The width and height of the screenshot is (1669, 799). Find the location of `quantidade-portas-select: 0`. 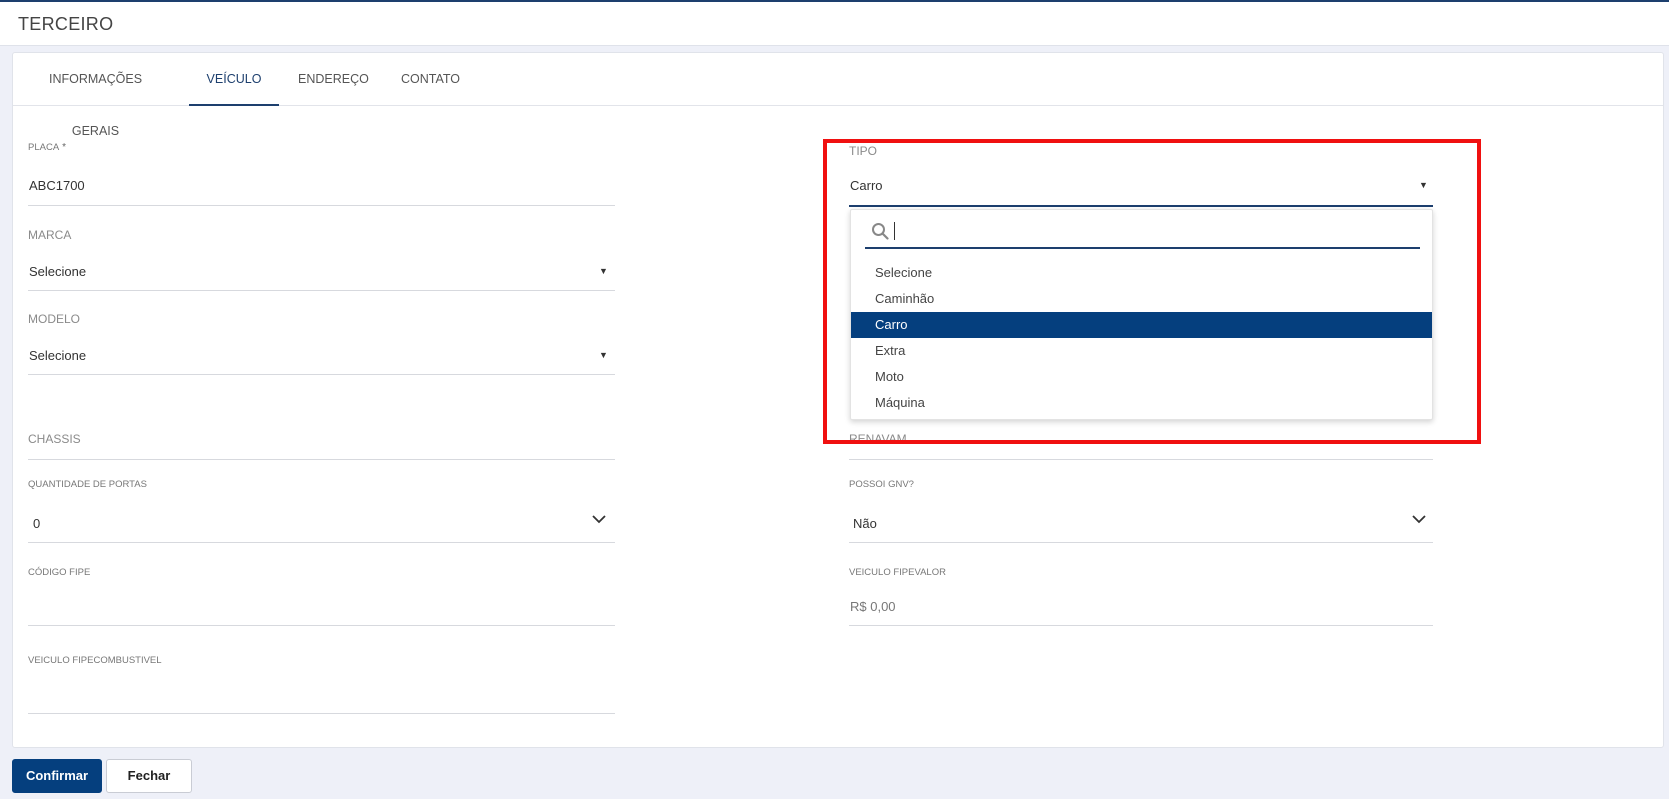

quantidade-portas-select: 0 is located at coordinates (36, 523).